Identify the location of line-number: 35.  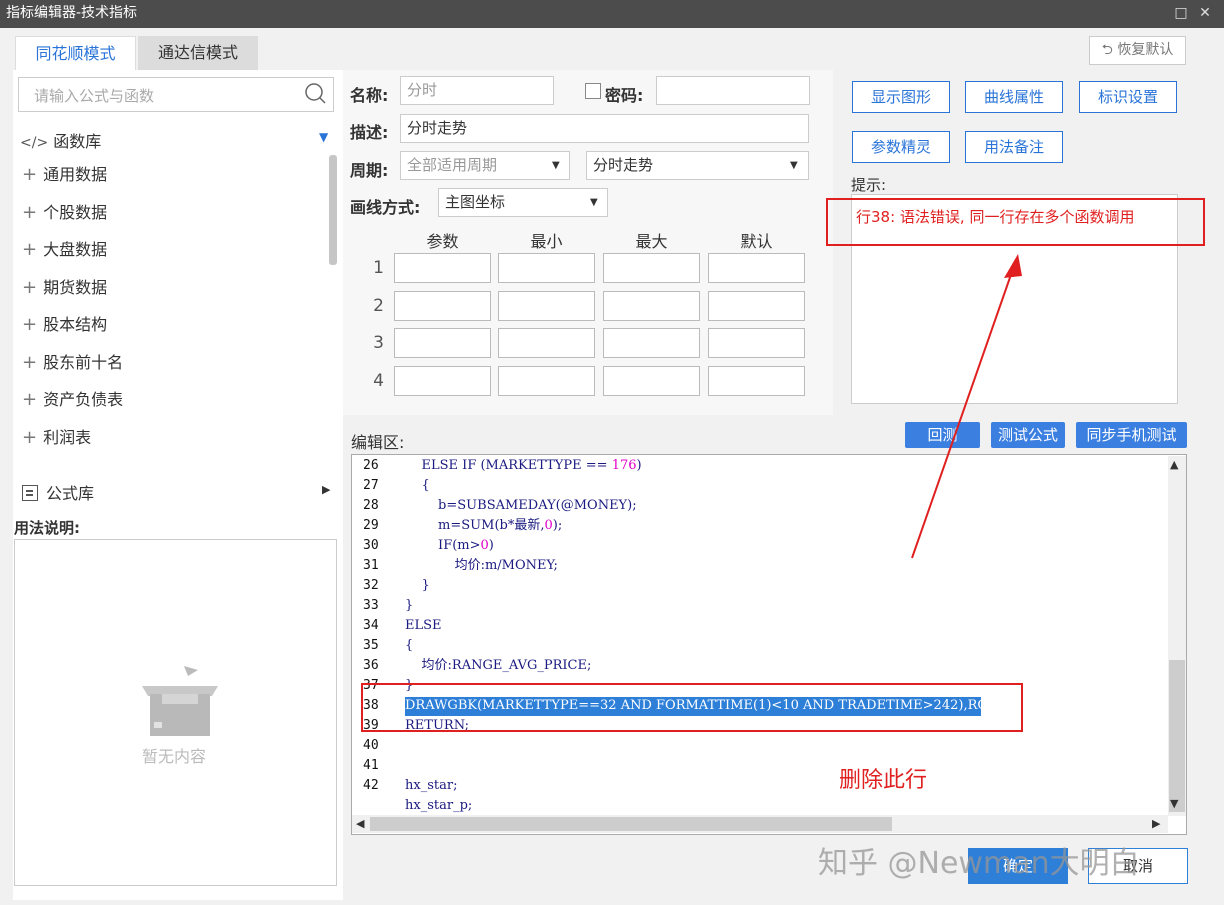
(371, 645).